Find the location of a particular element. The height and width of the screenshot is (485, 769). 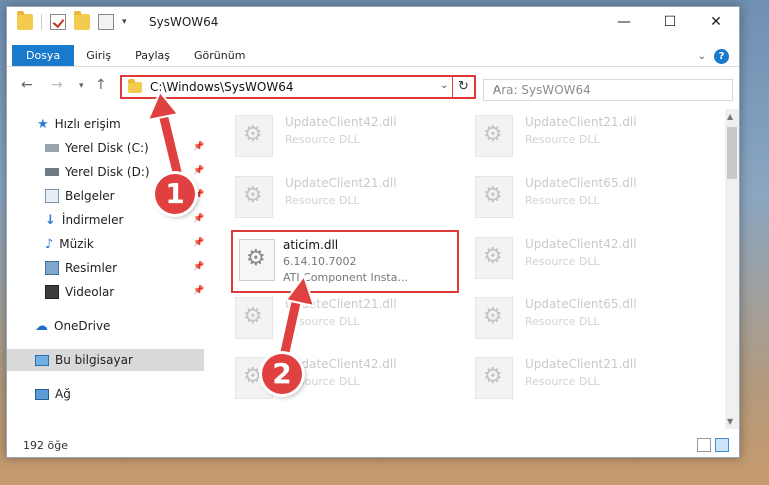

window-controls: — ☐ ✕ is located at coordinates (670, 22).